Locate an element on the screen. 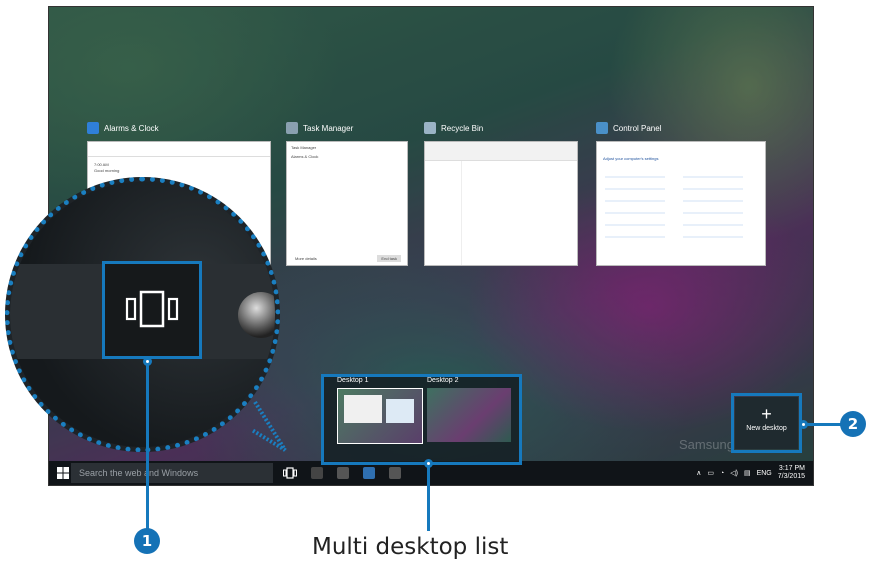 This screenshot has width=870, height=572. window-preview is located at coordinates (501, 203).